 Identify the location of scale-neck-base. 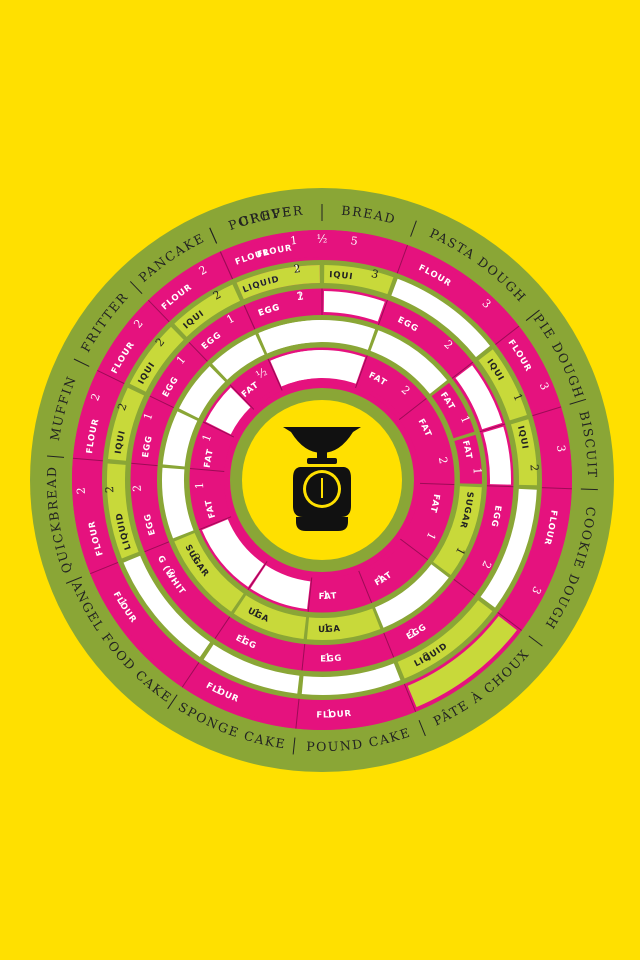
(322, 461).